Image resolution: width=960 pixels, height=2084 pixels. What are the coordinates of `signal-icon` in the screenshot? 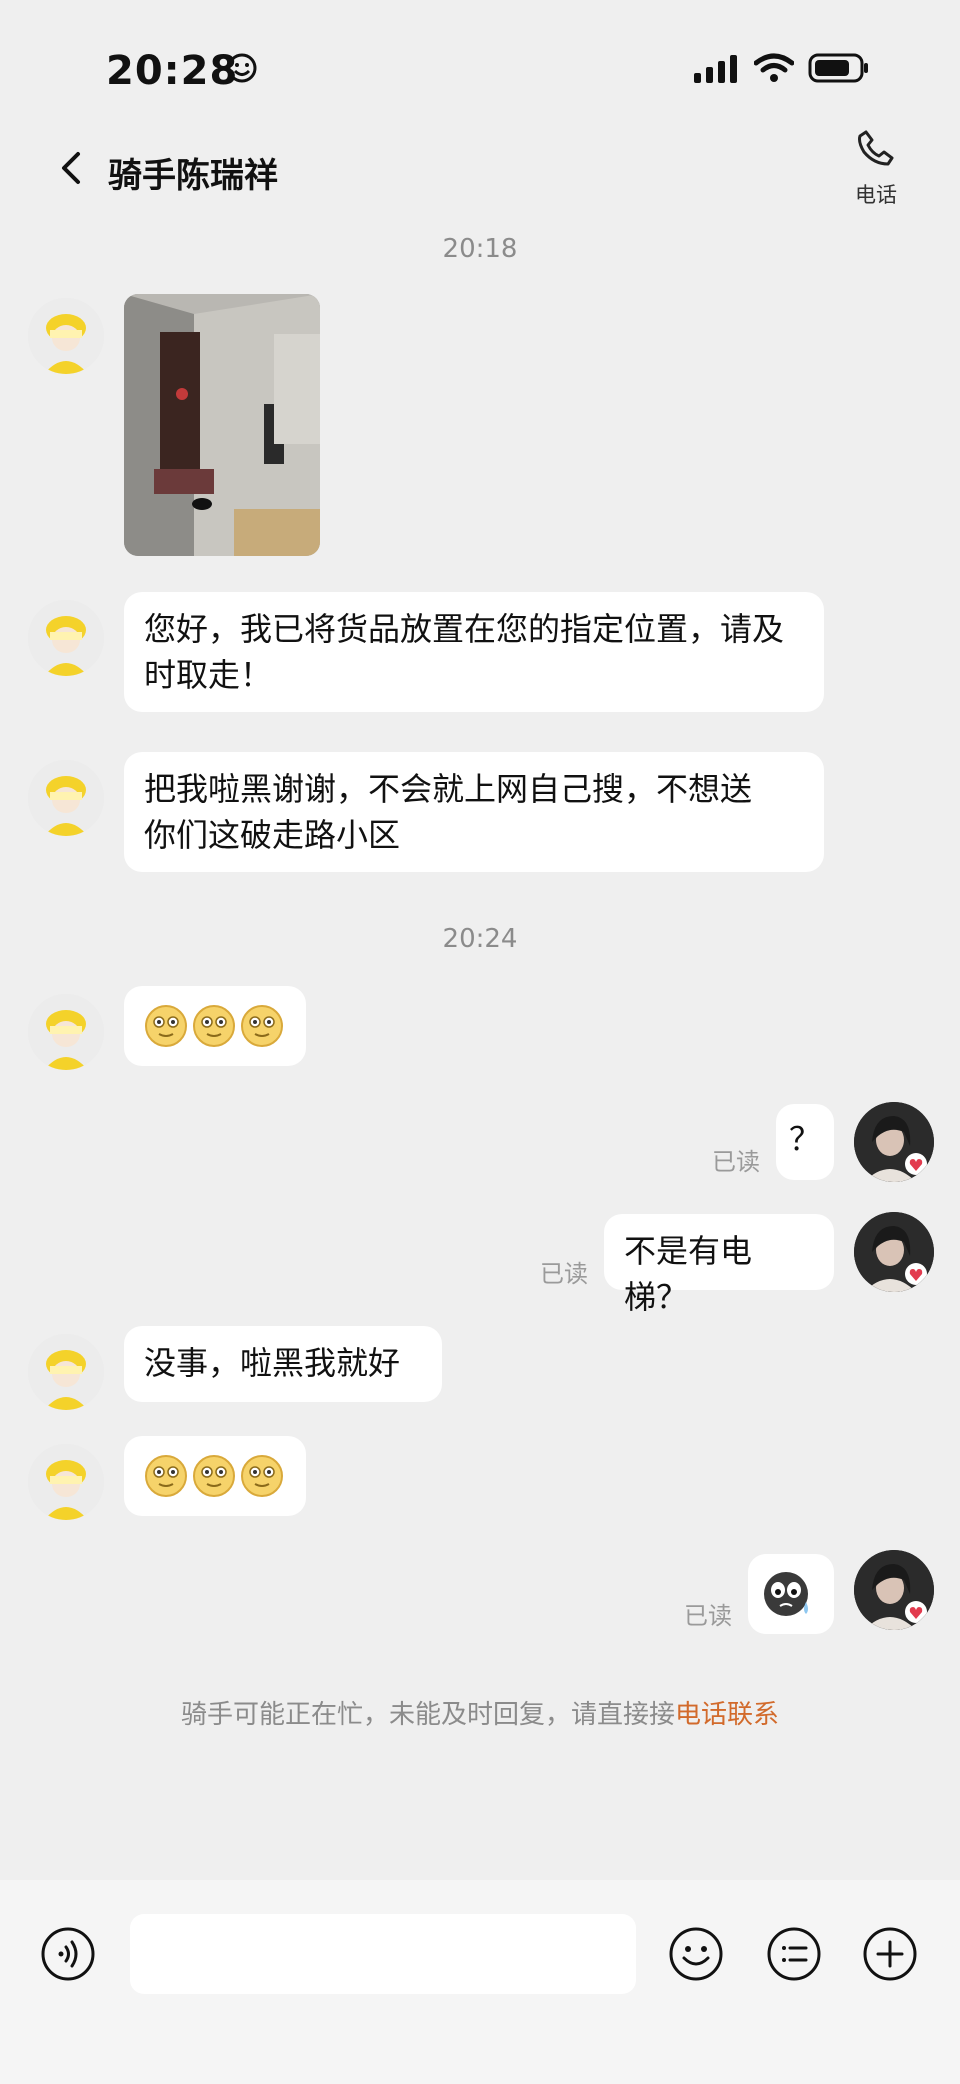 It's located at (715, 69).